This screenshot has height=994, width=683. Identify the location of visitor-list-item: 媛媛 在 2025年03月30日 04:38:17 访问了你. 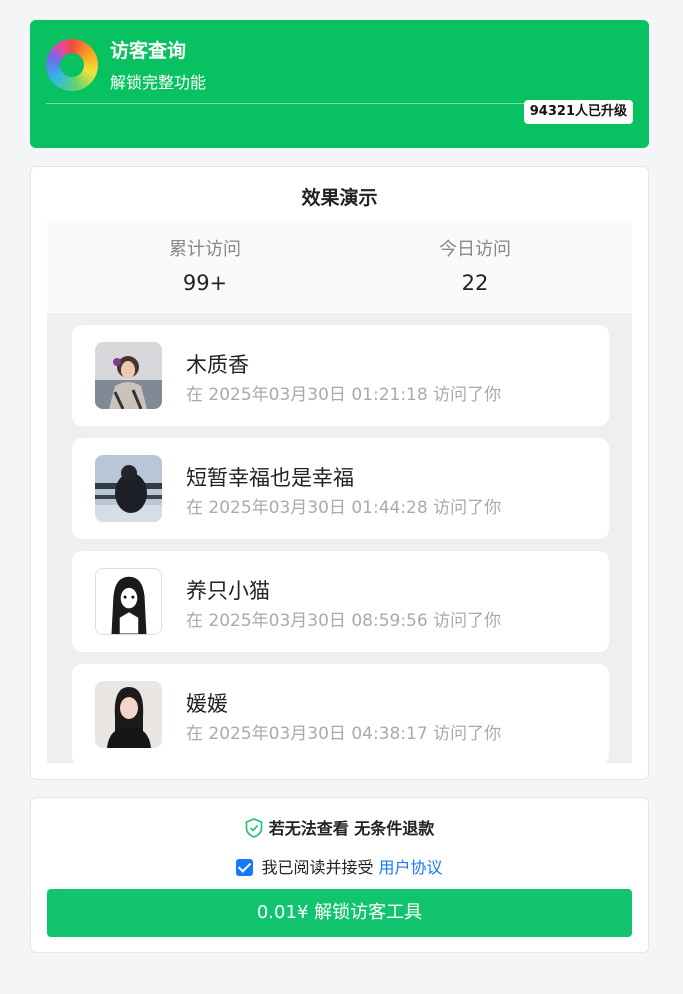
(340, 713).